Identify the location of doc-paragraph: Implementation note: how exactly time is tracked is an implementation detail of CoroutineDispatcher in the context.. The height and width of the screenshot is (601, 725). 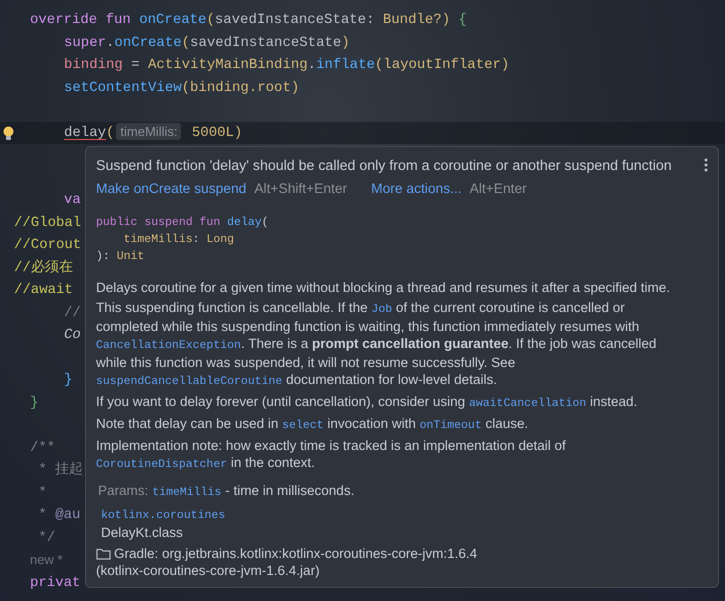
(331, 455).